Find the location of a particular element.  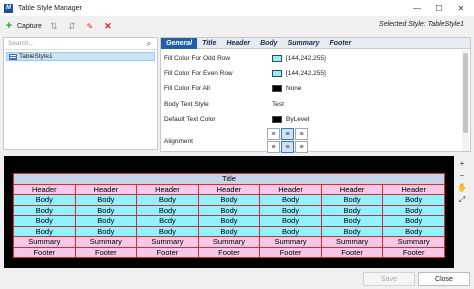

swap-button: ⇵ is located at coordinates (72, 26).